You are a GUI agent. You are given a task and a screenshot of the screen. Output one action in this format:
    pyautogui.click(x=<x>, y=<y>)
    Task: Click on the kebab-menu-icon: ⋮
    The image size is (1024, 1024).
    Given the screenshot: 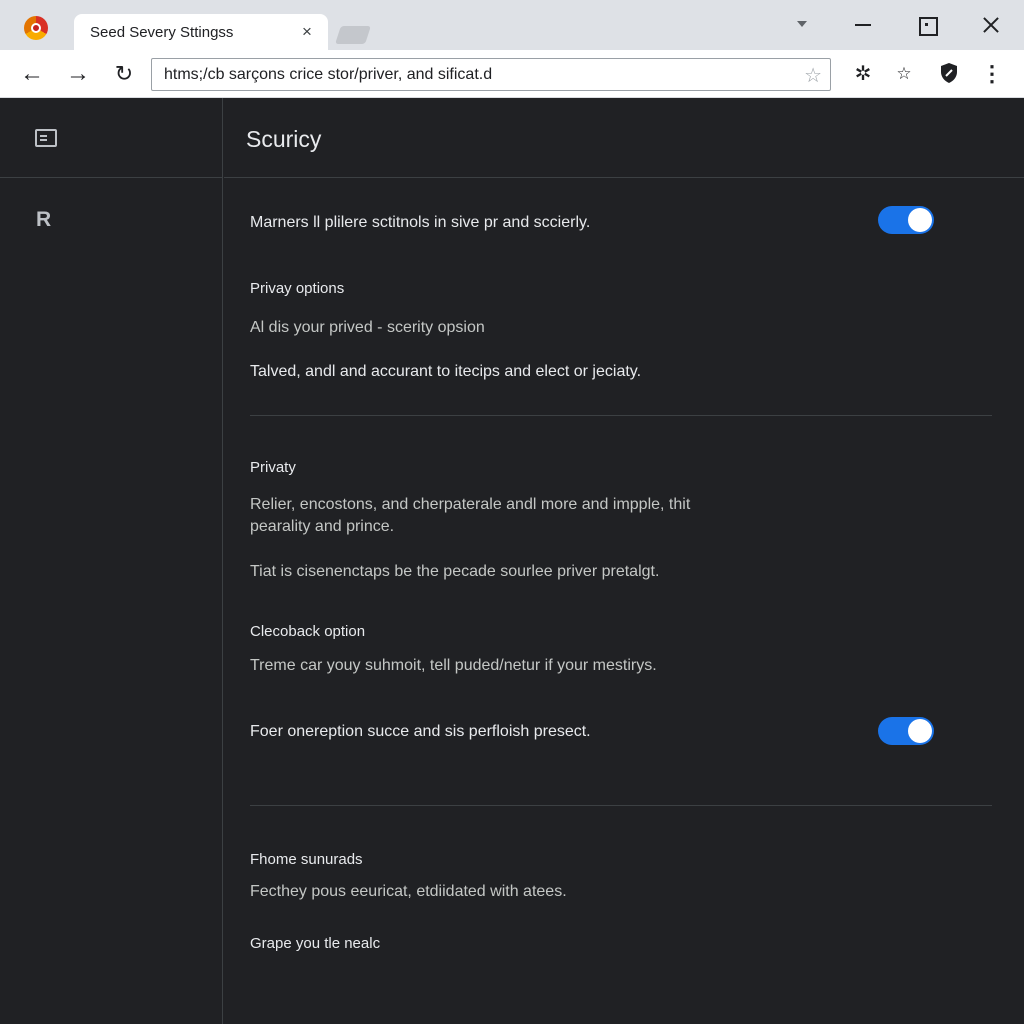 What is the action you would take?
    pyautogui.click(x=992, y=74)
    